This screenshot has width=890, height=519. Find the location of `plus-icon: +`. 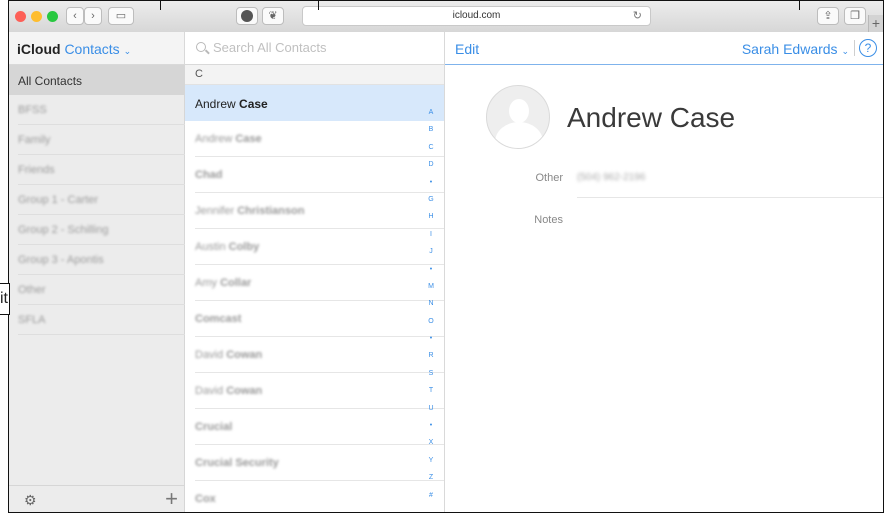

plus-icon: + is located at coordinates (876, 23).